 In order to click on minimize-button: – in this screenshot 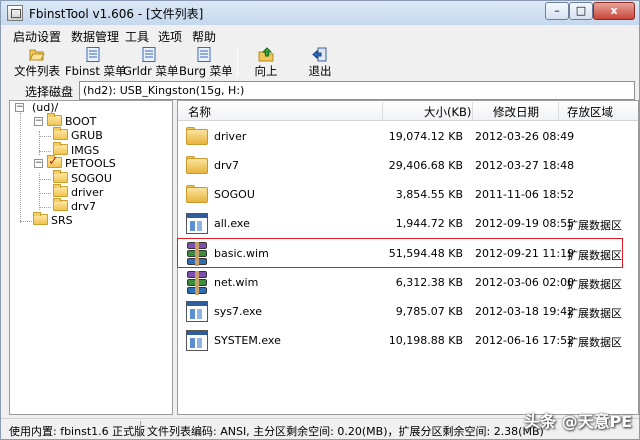, I will do `click(557, 11)`.